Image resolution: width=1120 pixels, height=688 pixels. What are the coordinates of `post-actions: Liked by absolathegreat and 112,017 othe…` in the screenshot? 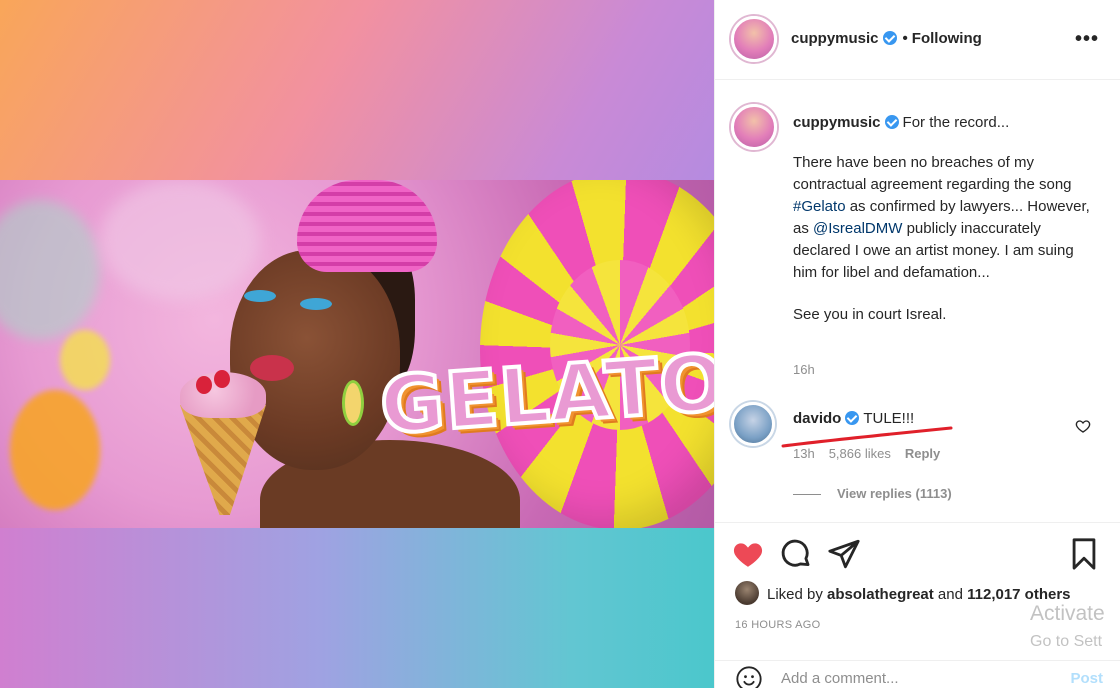 It's located at (917, 592).